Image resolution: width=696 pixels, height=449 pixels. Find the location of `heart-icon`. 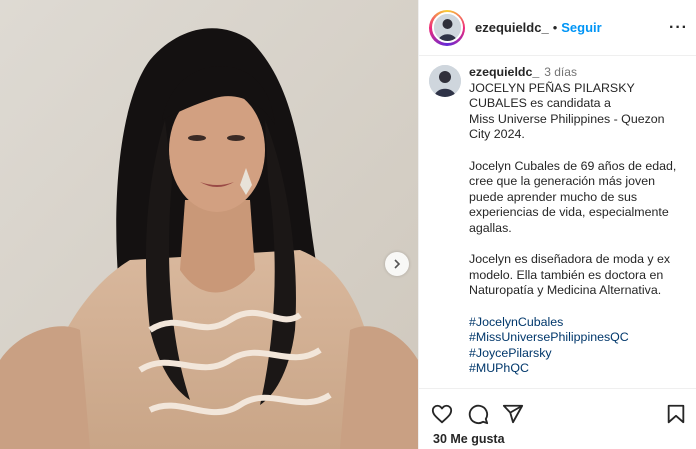

heart-icon is located at coordinates (442, 414).